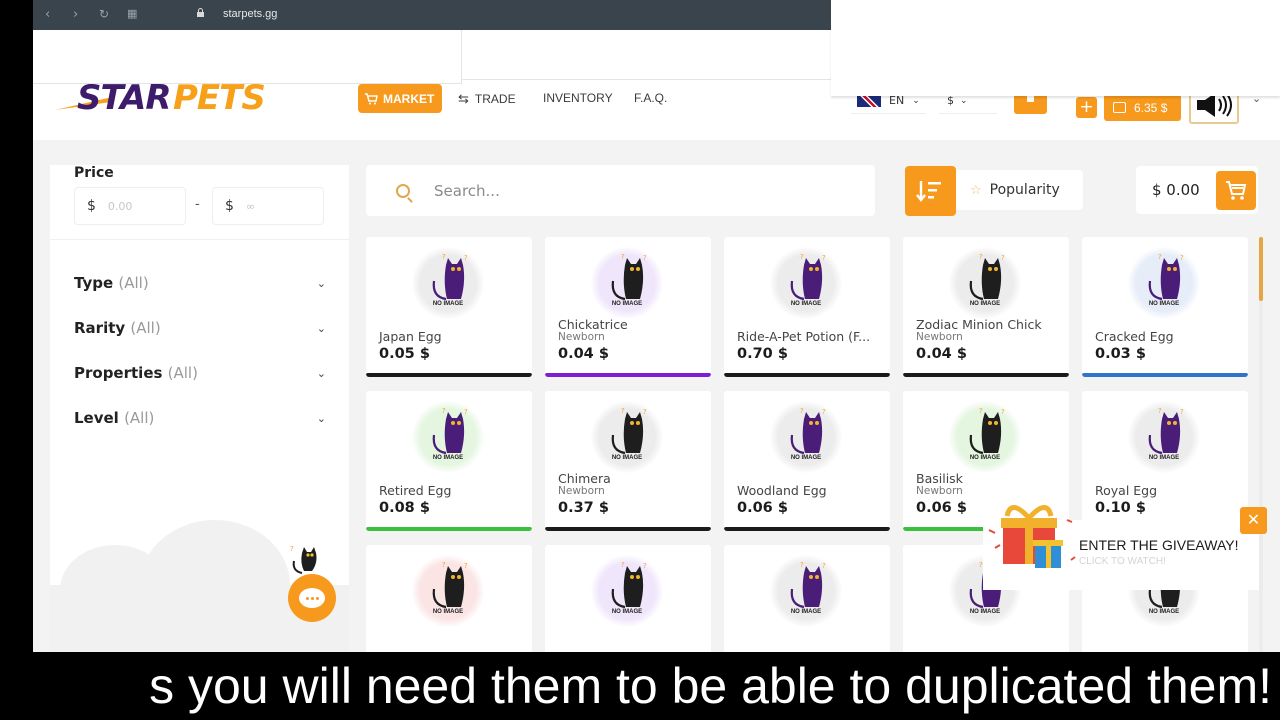 The height and width of the screenshot is (720, 1280). What do you see at coordinates (100, 328) in the screenshot?
I see `filter-rarity-label: Rarity` at bounding box center [100, 328].